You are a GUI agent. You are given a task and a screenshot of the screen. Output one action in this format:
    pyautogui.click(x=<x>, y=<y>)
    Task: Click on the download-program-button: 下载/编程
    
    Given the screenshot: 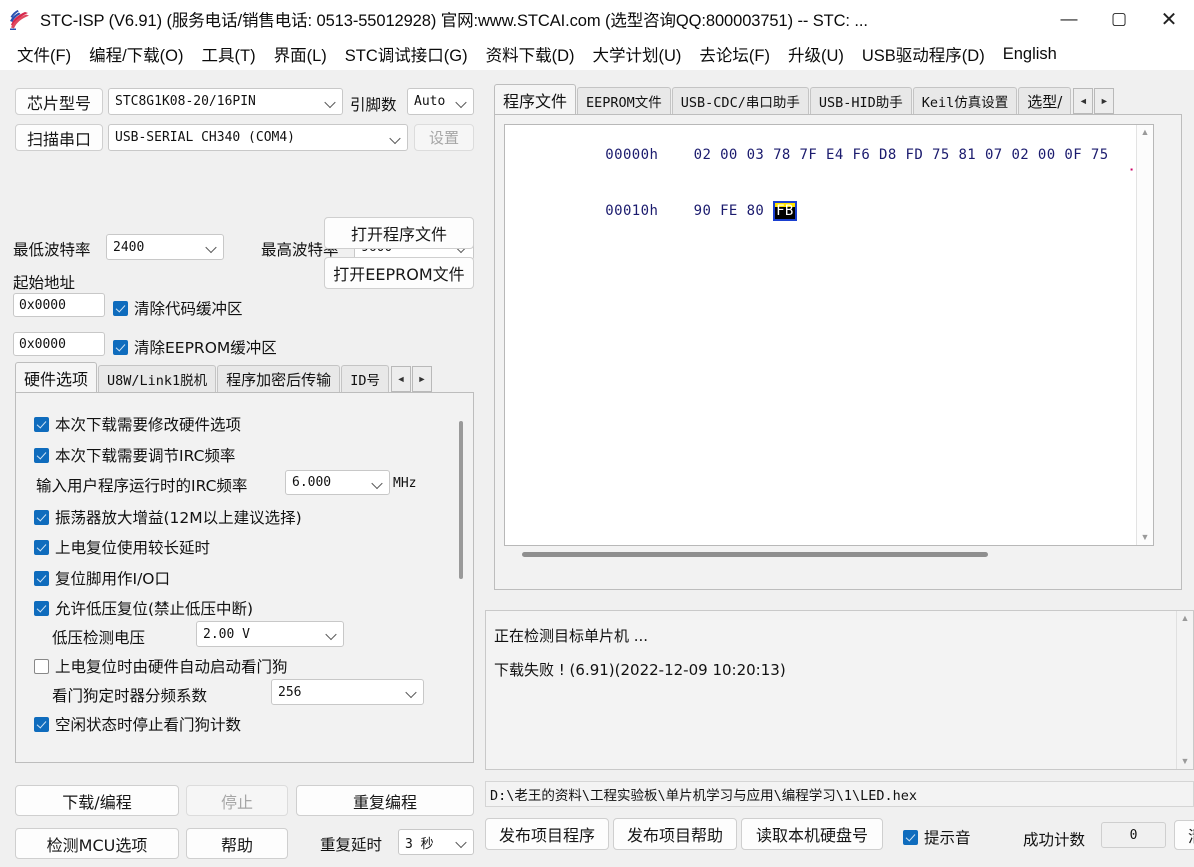 What is the action you would take?
    pyautogui.click(x=97, y=800)
    